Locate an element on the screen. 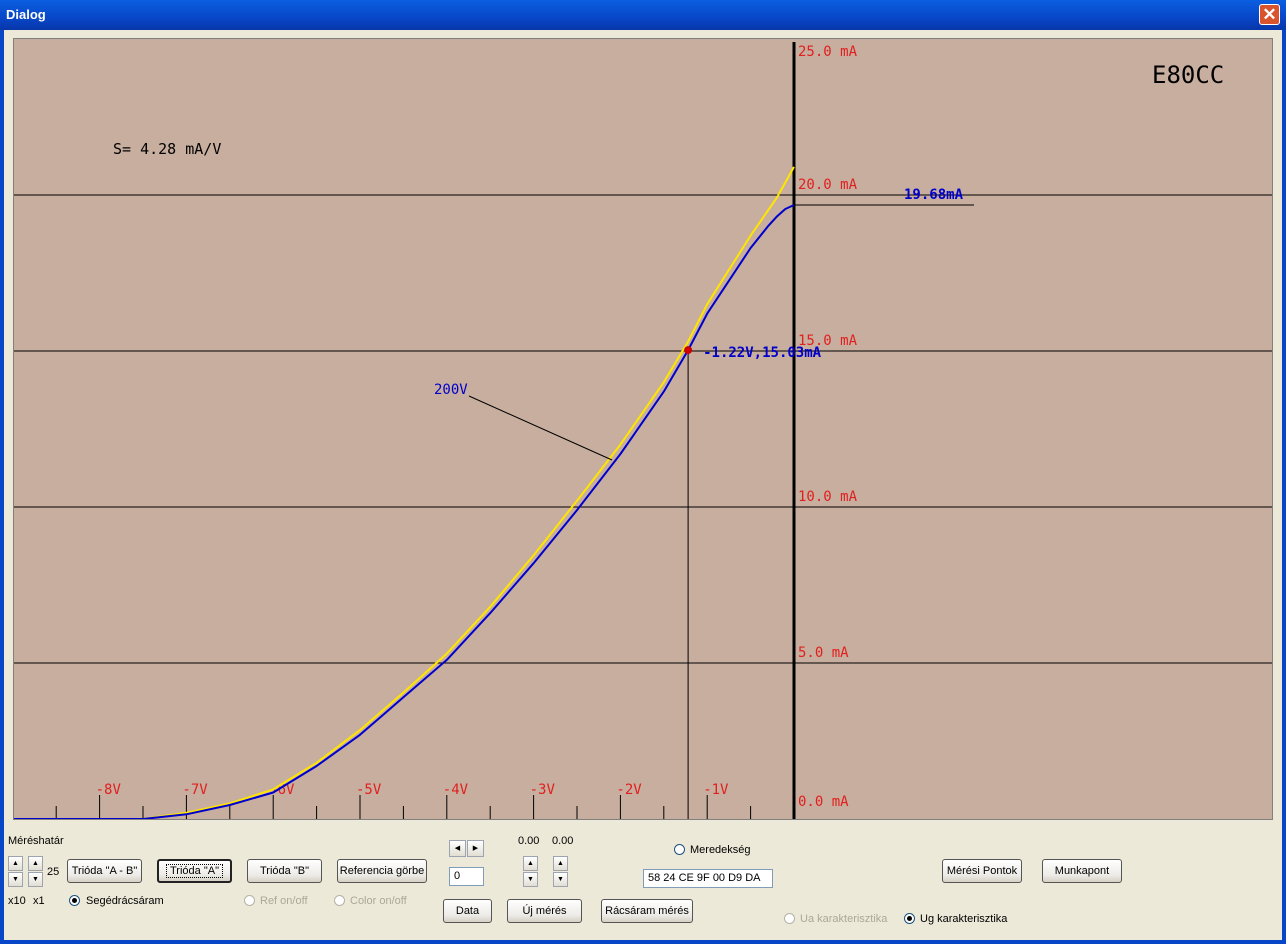 The width and height of the screenshot is (1286, 944). trioda-ab-label: Trióda "A - B" is located at coordinates (104, 871).